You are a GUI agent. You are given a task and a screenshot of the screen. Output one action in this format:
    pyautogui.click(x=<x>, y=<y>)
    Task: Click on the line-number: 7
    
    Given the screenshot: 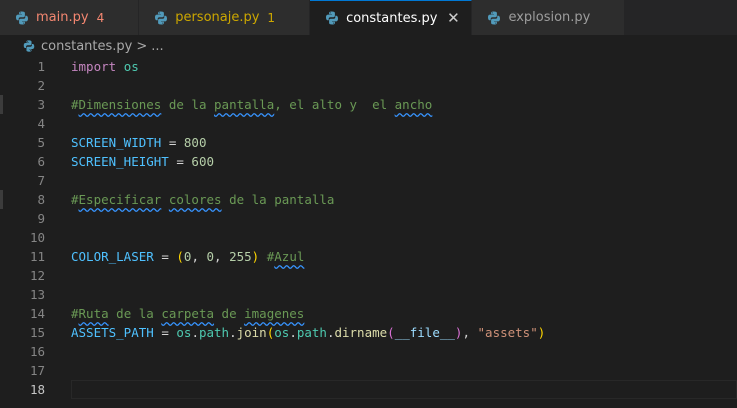 What is the action you would take?
    pyautogui.click(x=41, y=180)
    